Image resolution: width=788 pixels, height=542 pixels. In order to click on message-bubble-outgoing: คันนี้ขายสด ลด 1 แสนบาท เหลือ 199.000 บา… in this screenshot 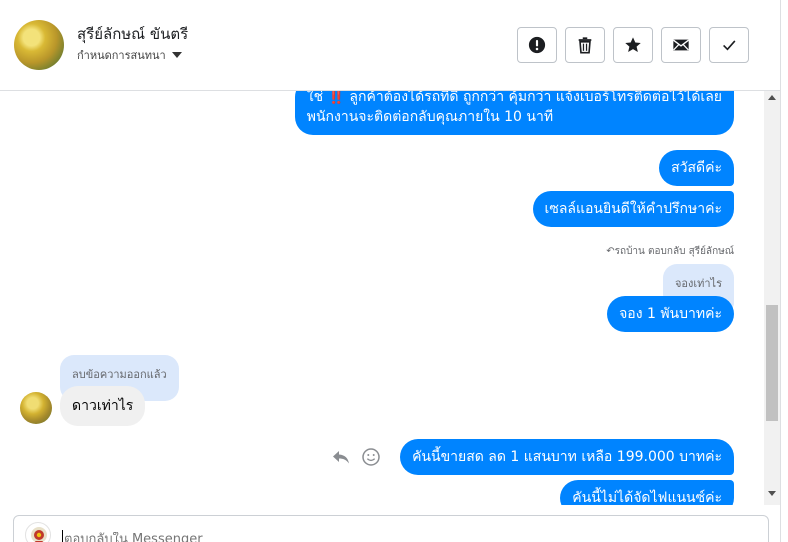, I will do `click(567, 457)`.